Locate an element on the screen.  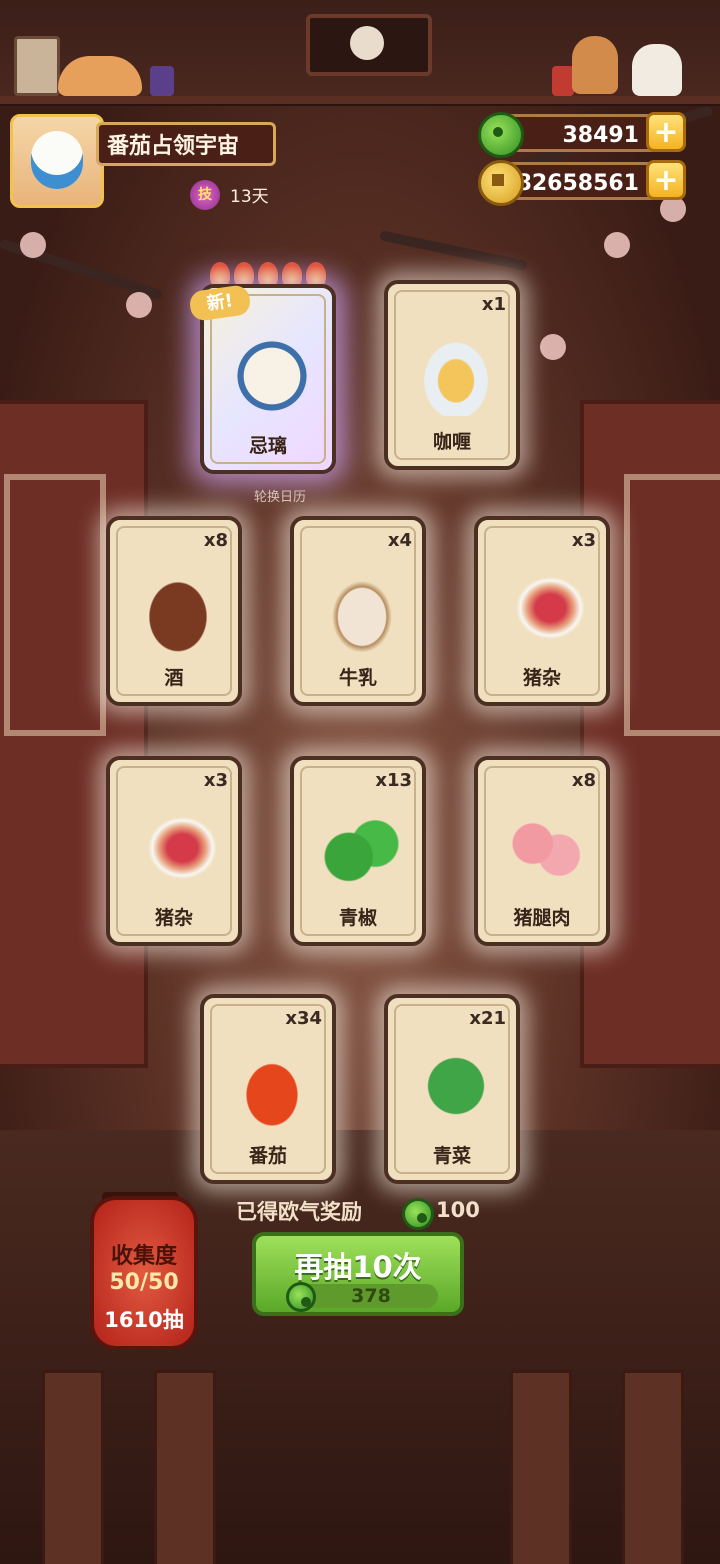
card-count: x1 is located at coordinates (493, 304).